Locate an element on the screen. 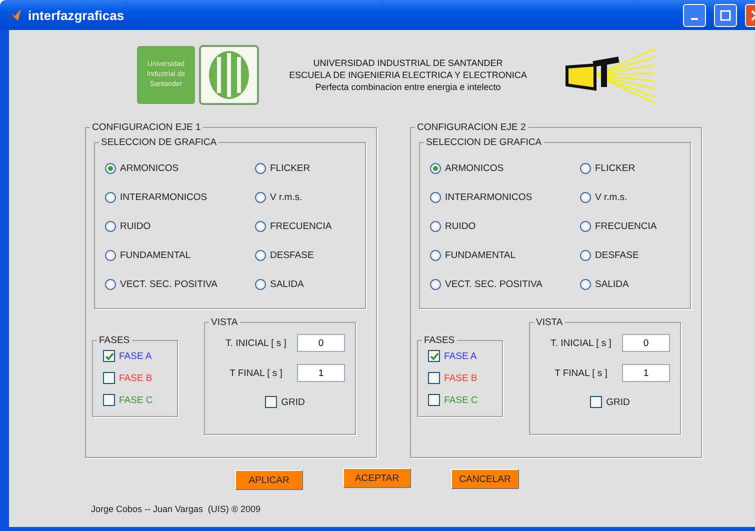 The image size is (755, 531). action-button: ACEPTAR is located at coordinates (377, 478).